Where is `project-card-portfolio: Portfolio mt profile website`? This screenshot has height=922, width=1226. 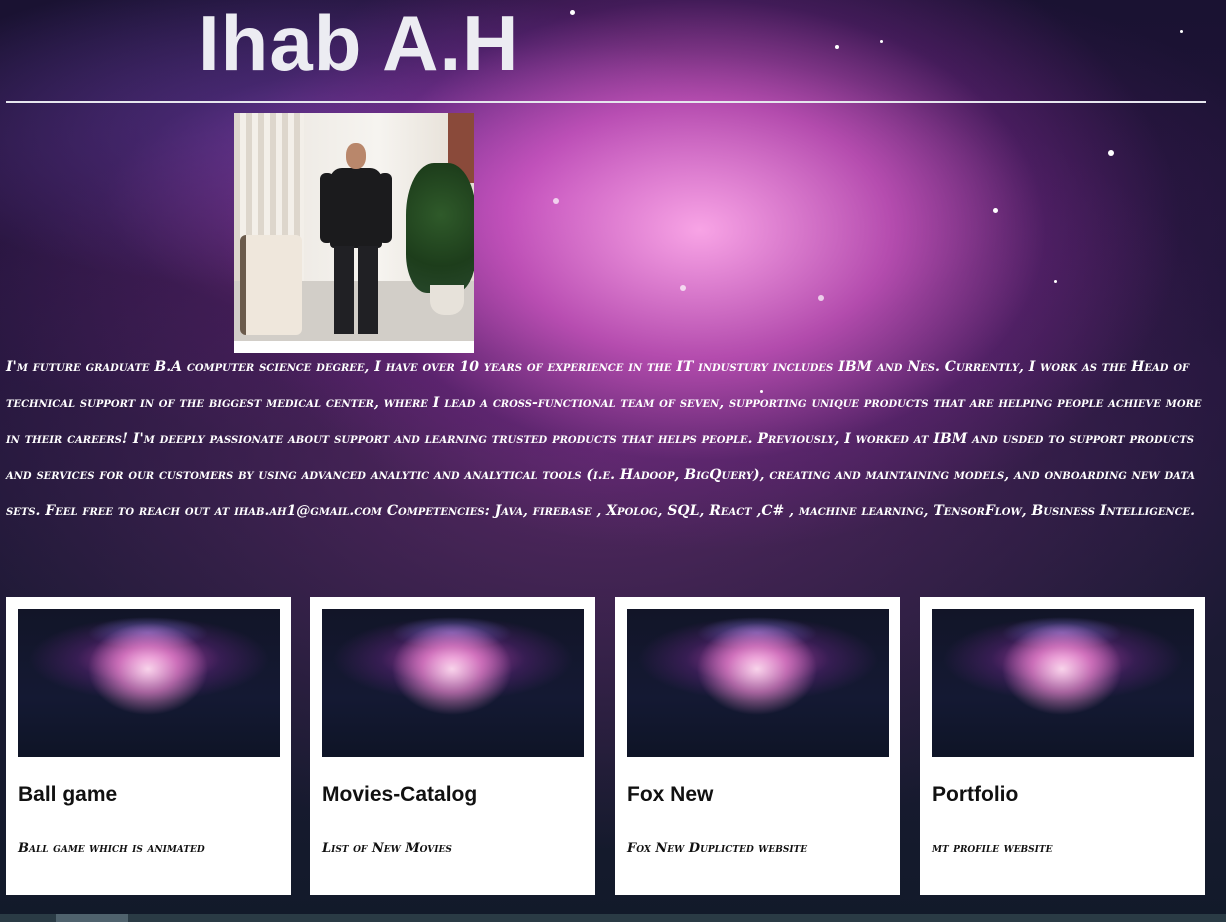 project-card-portfolio: Portfolio mt profile website is located at coordinates (1062, 746).